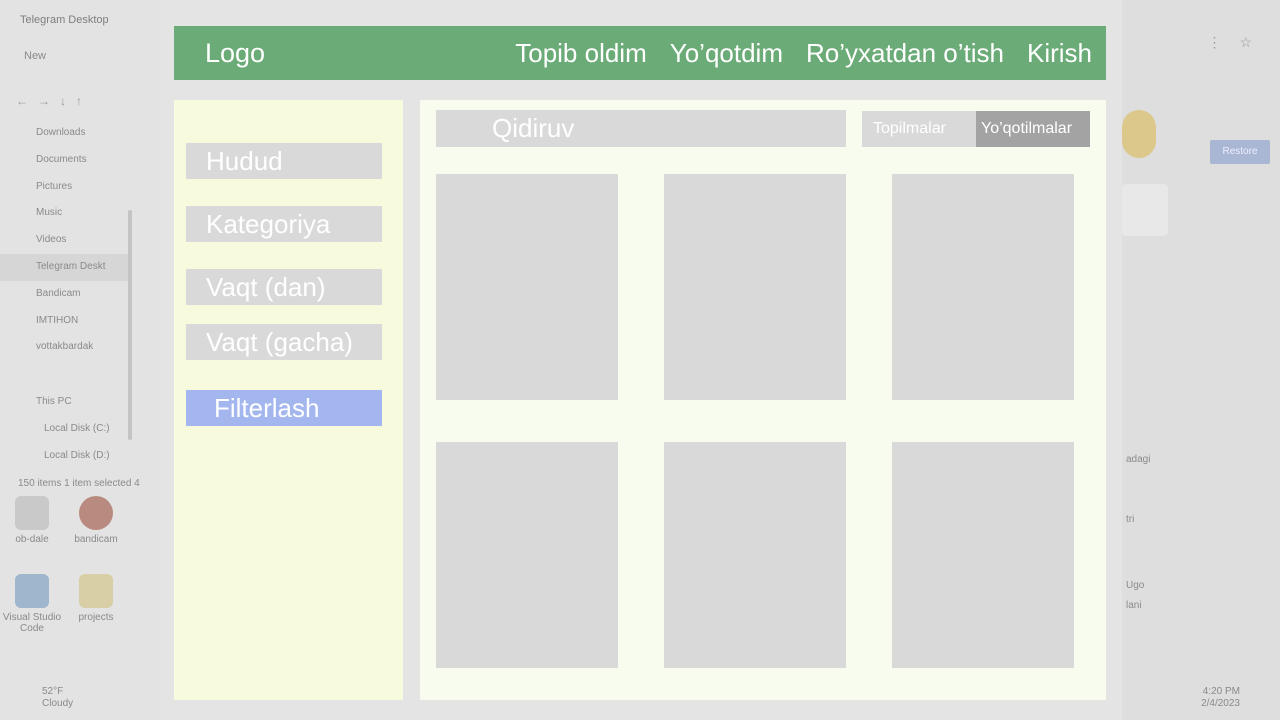 The image size is (1280, 720). What do you see at coordinates (919, 129) in the screenshot?
I see `tab-found-items: Topilmalar` at bounding box center [919, 129].